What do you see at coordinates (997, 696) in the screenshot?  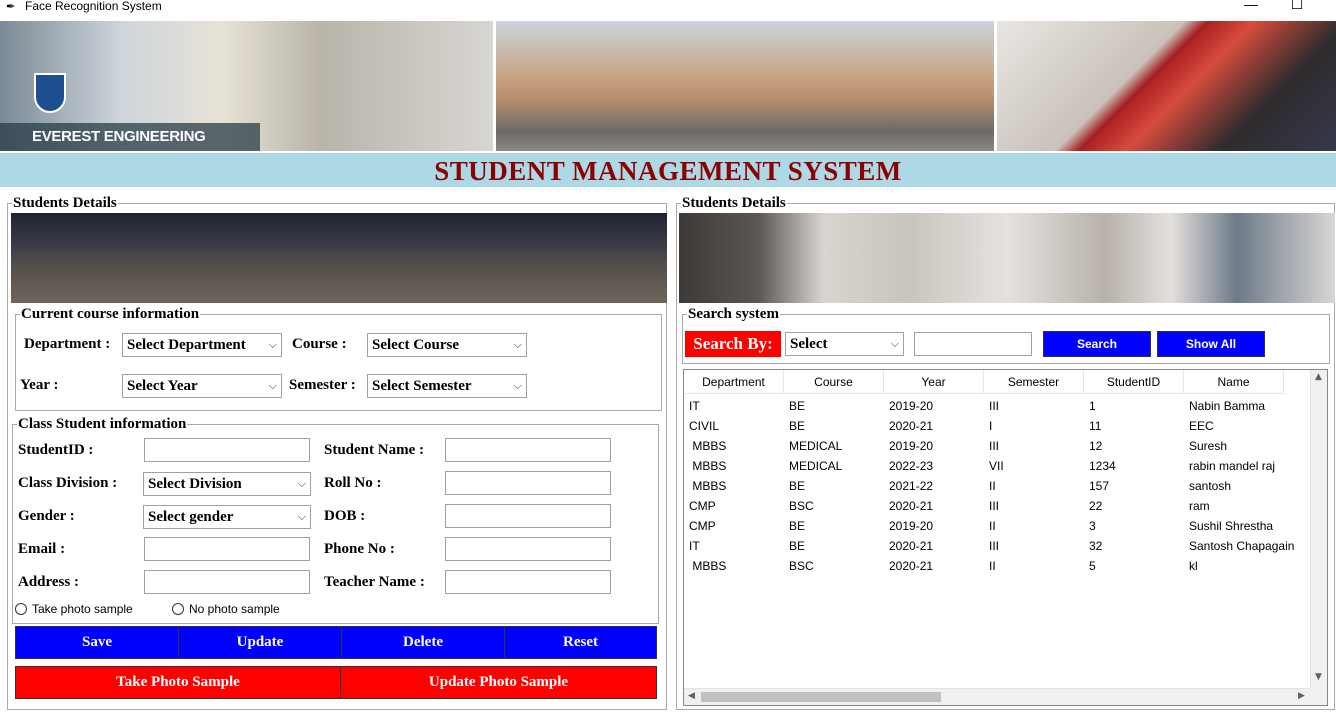 I see `horizontal-scrollbar: ◀ ▶` at bounding box center [997, 696].